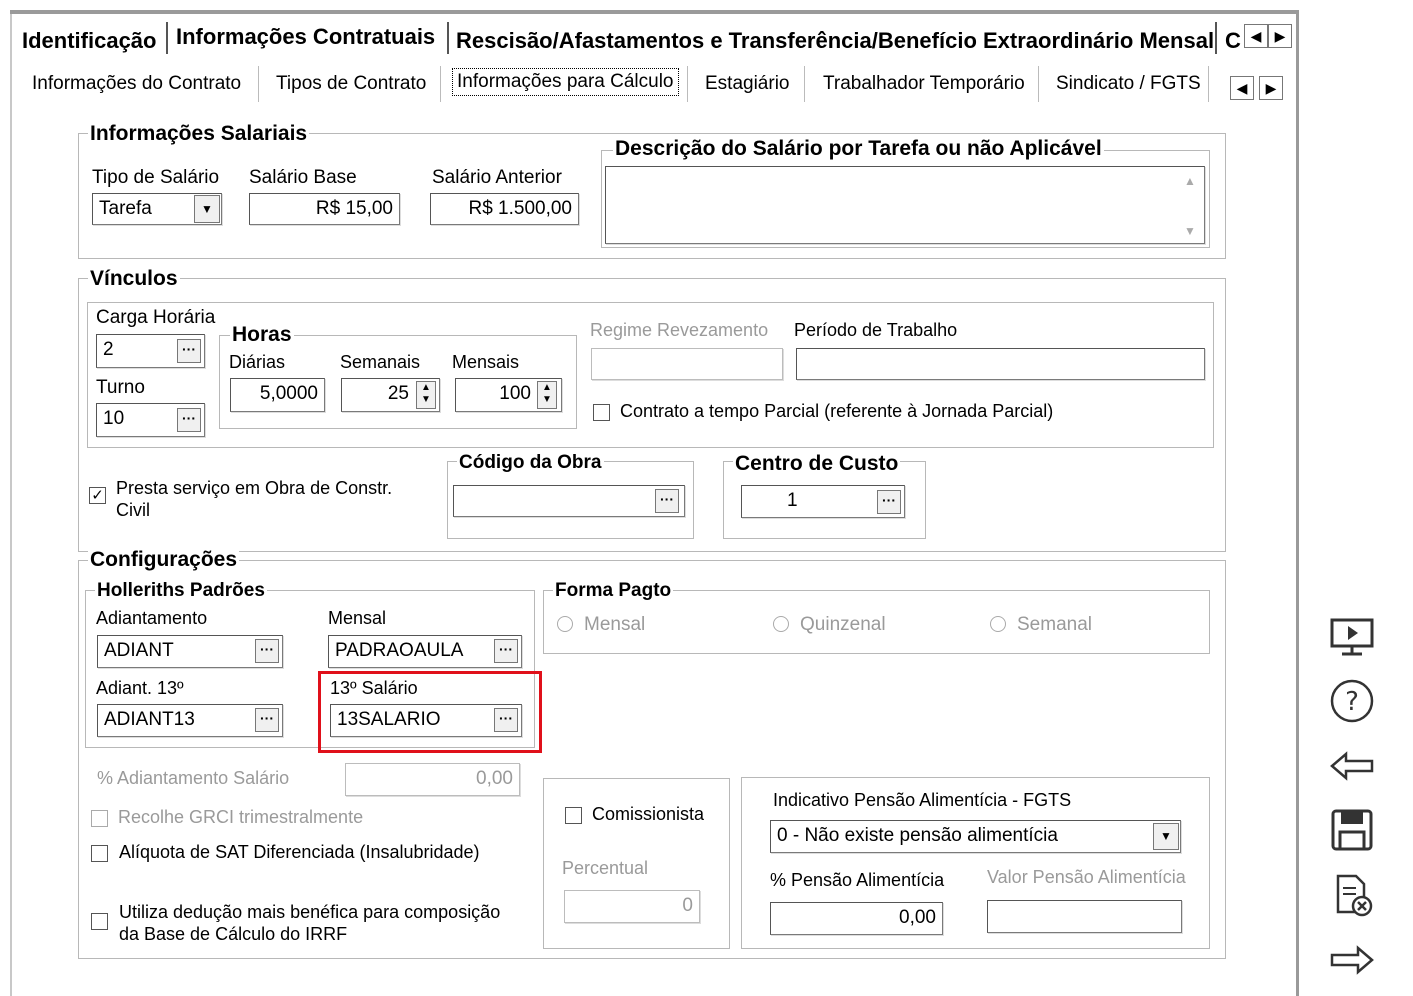 Image resolution: width=1413 pixels, height=996 pixels. I want to click on mensal-lookup-button: ···, so click(506, 651).